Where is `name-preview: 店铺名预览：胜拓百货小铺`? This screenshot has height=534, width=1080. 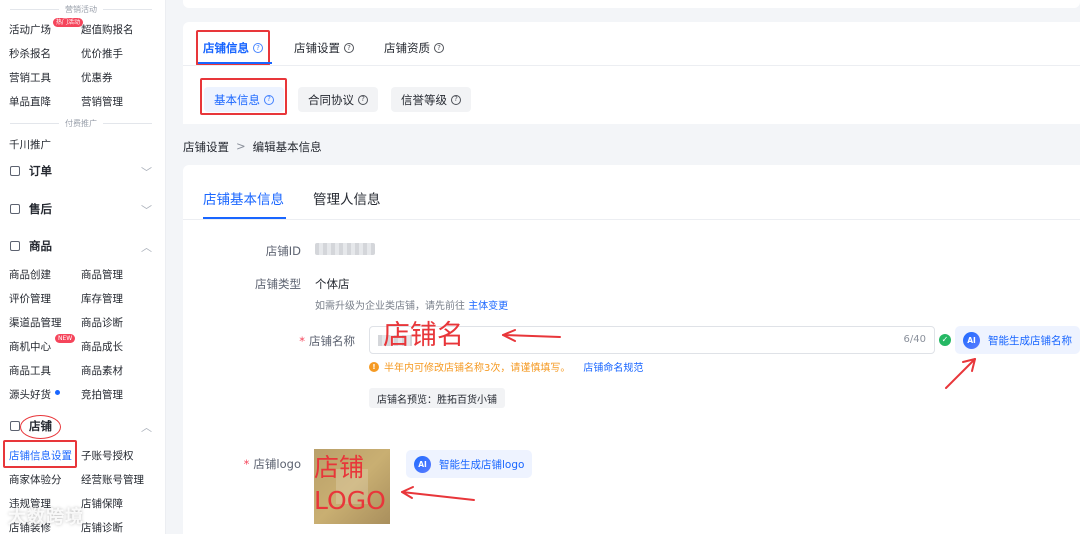
name-preview: 店铺名预览：胜拓百货小铺 is located at coordinates (437, 398).